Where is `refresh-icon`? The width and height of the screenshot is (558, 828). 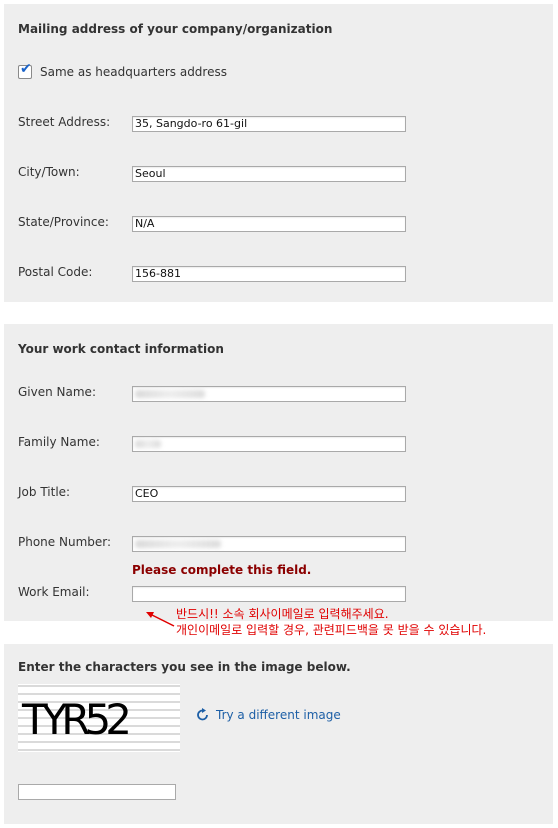 refresh-icon is located at coordinates (202, 714).